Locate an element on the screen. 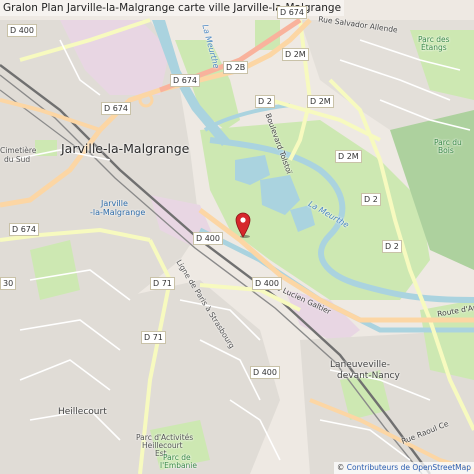  place-label-jarville: Jarville-la-Malgrange is located at coordinates (125, 148).